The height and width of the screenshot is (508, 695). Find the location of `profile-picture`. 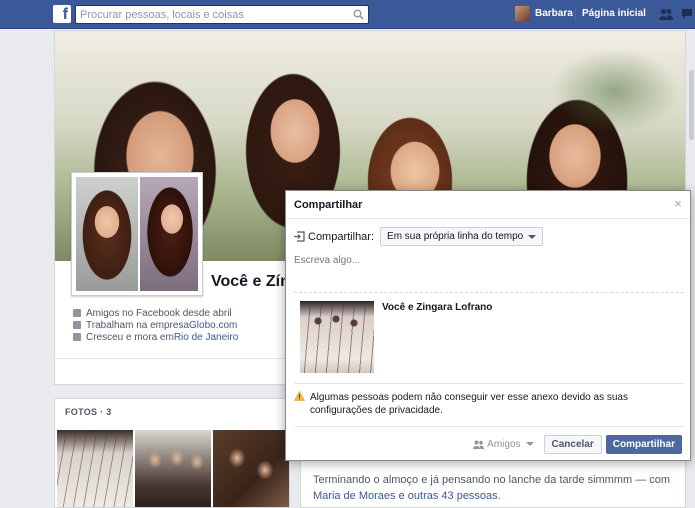

profile-picture is located at coordinates (137, 234).